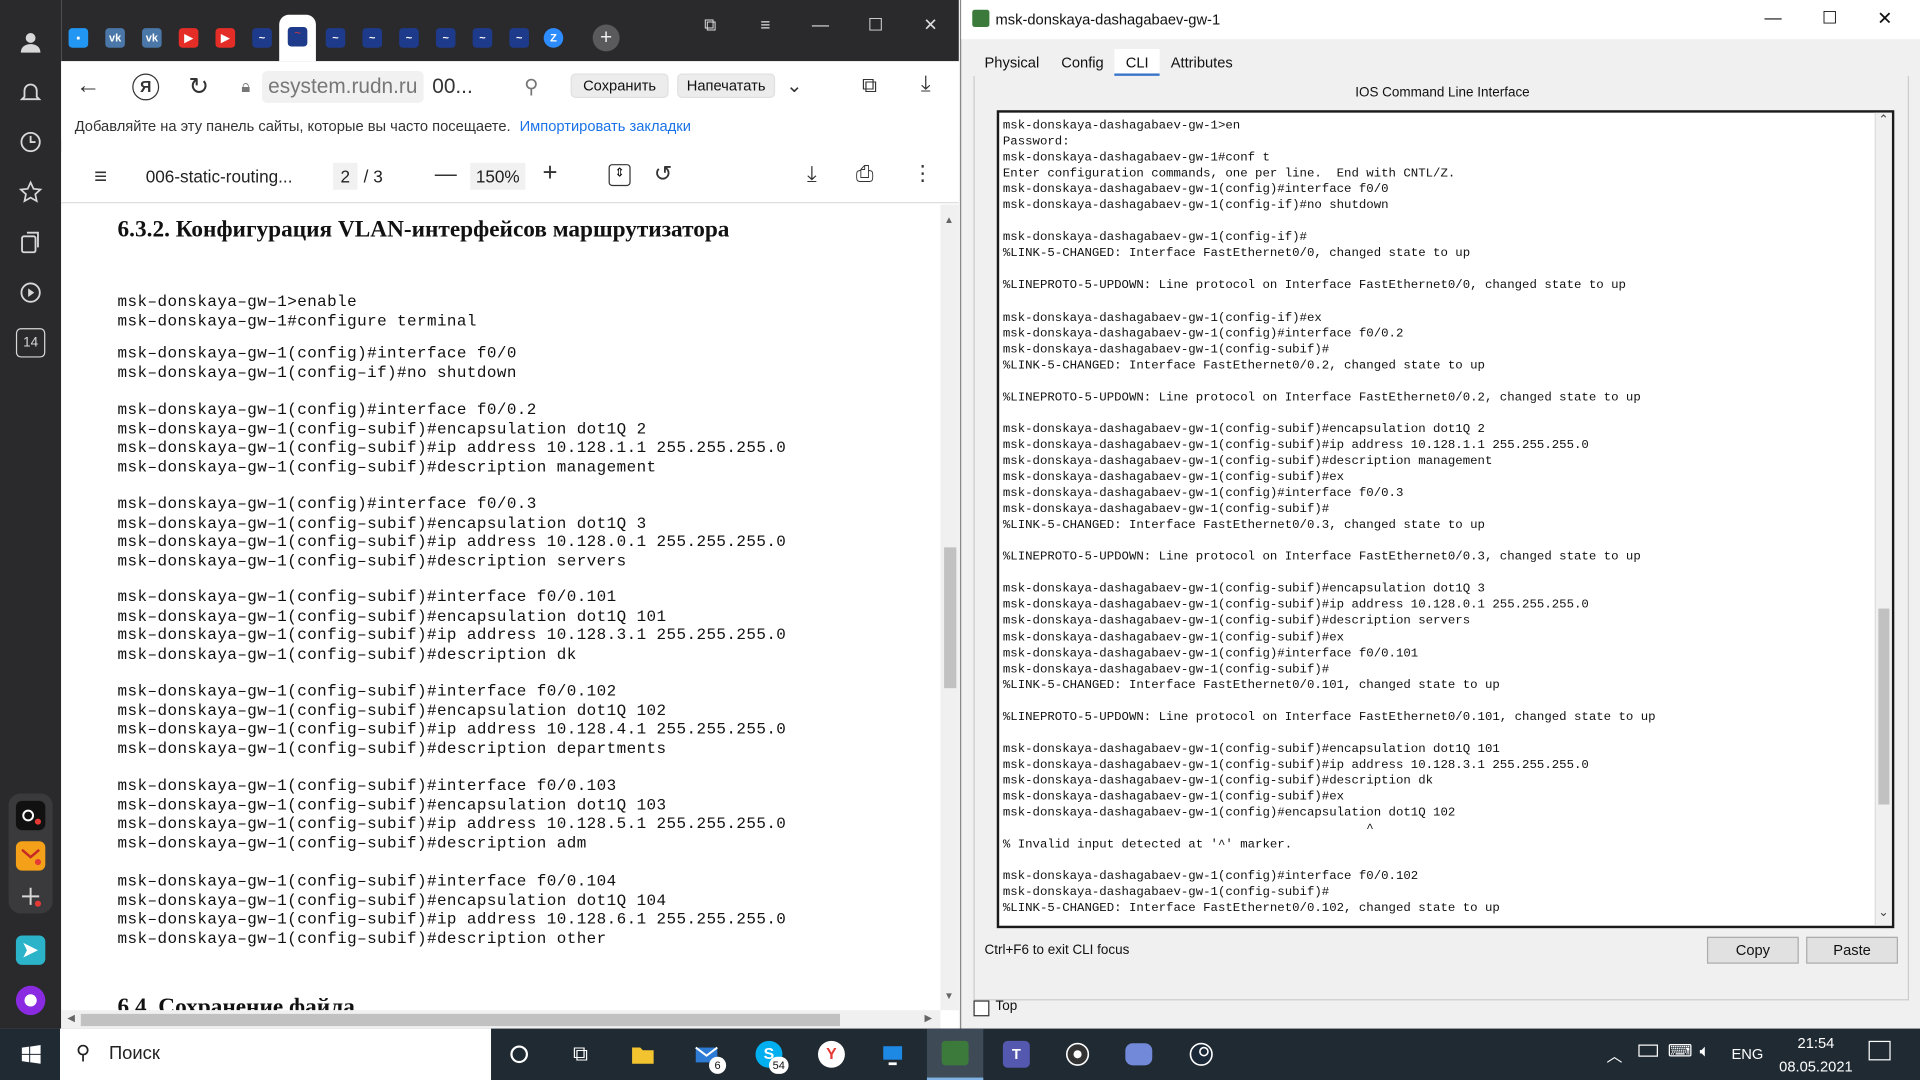  What do you see at coordinates (710, 25) in the screenshot?
I see `tabs-overview-icon: ⧉` at bounding box center [710, 25].